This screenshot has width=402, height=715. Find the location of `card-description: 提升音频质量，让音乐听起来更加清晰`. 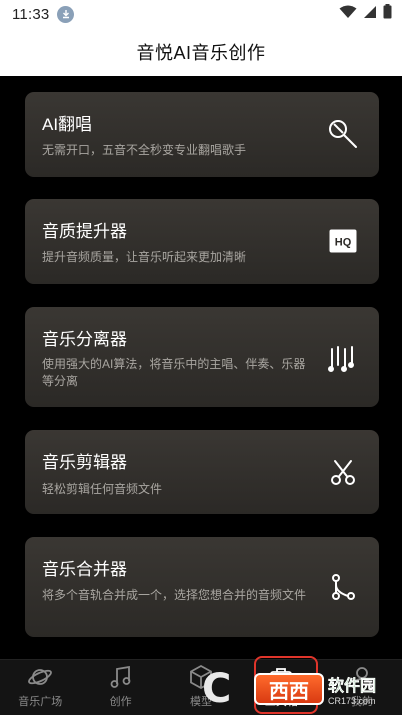

card-description: 提升音频质量，让音乐听起来更加清晰 is located at coordinates (144, 257).